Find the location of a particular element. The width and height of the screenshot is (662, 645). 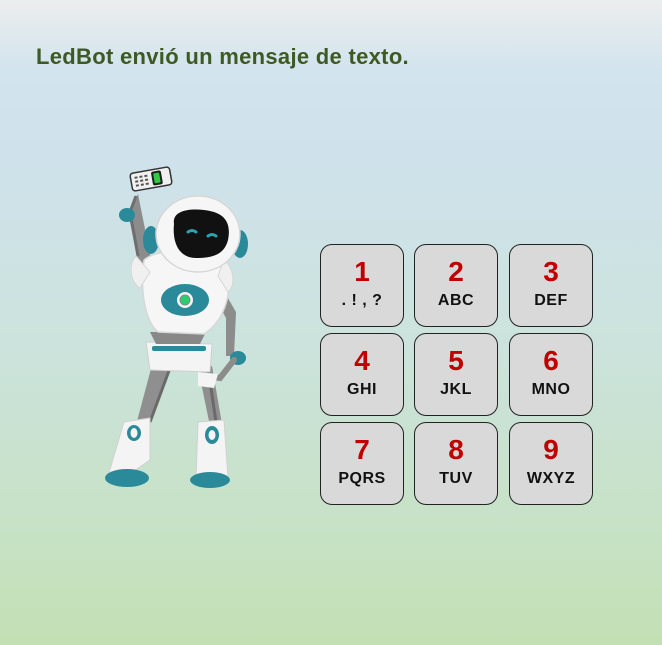

key-2: 2 ABC is located at coordinates (456, 285).